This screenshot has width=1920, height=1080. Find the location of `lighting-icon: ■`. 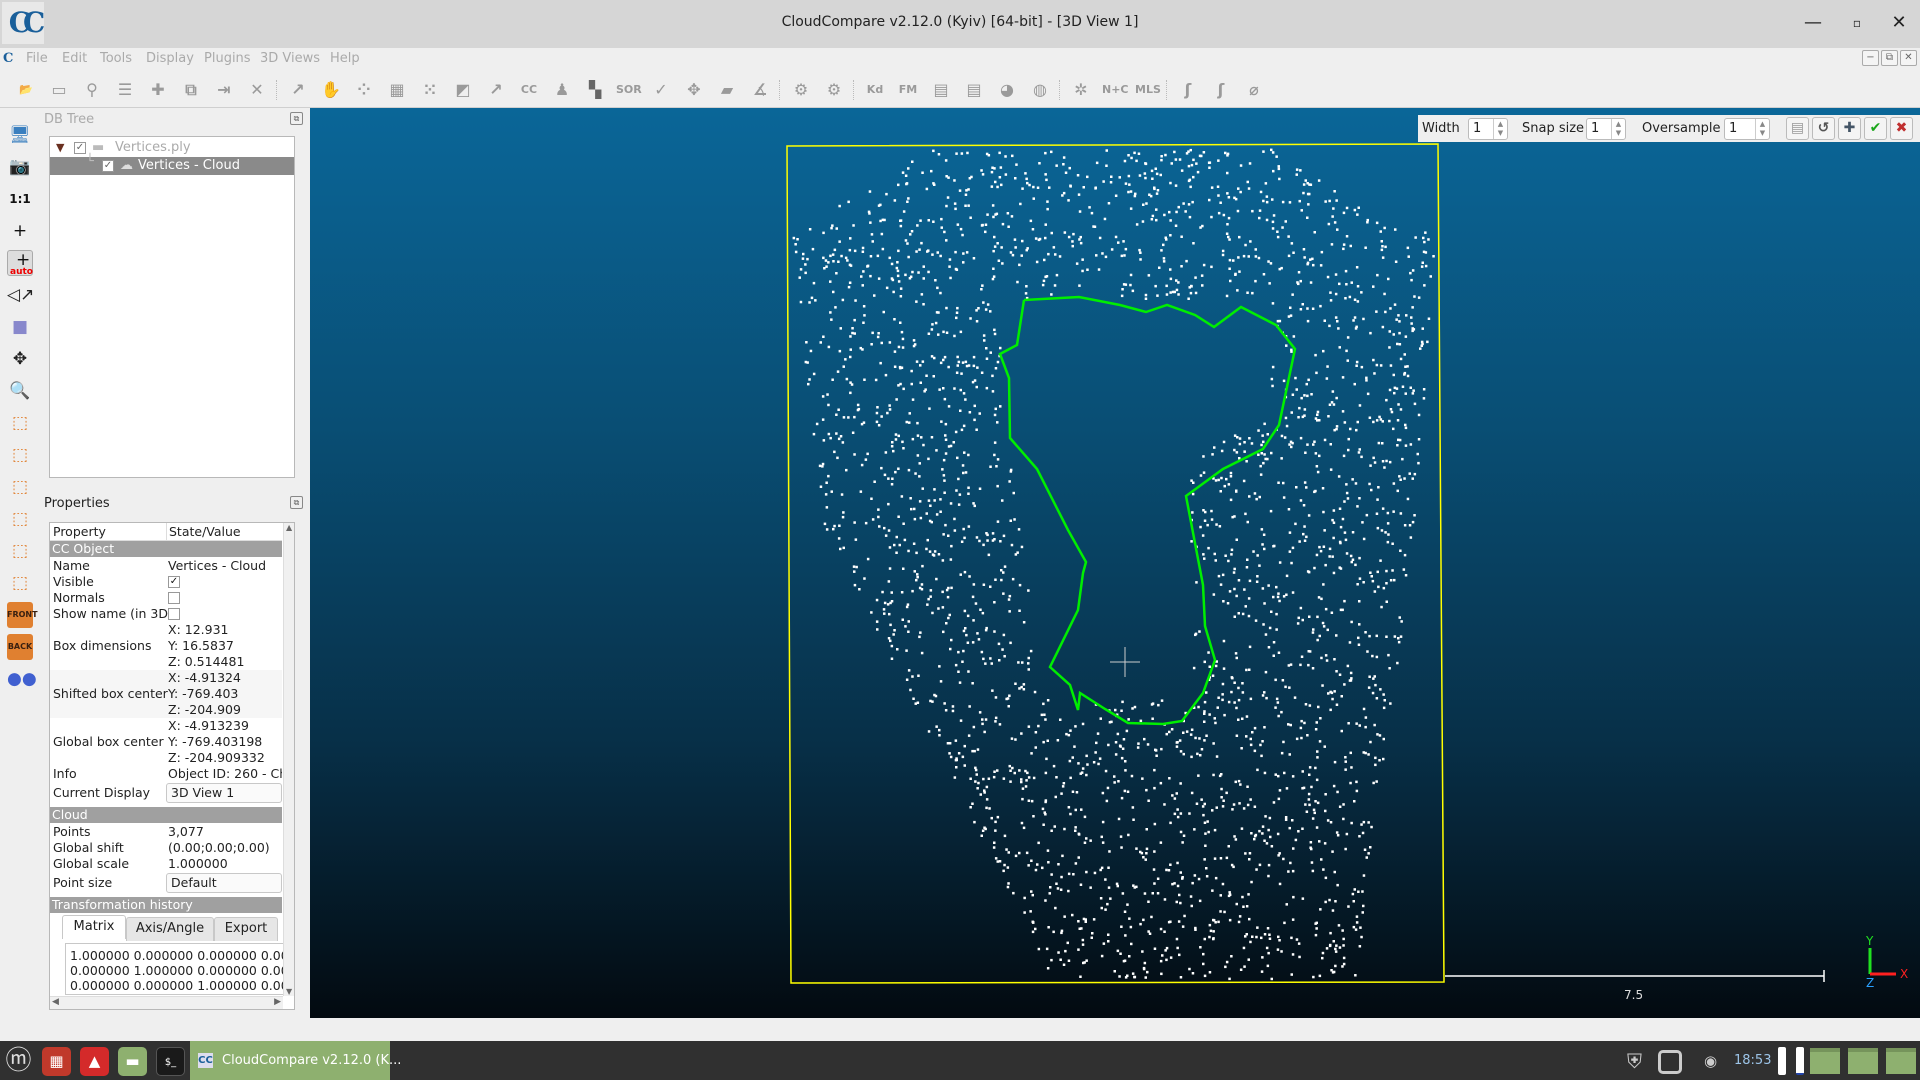

lighting-icon: ■ is located at coordinates (20, 327).